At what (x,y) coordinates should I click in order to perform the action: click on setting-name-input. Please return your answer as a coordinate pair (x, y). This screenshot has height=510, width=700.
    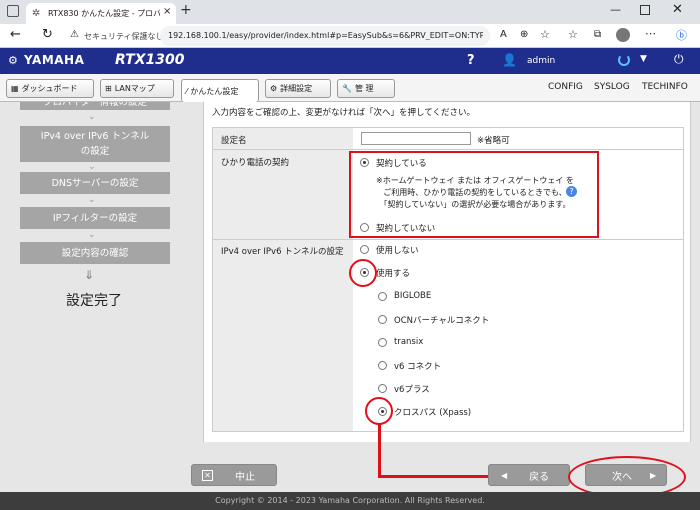
    Looking at the image, I should click on (416, 138).